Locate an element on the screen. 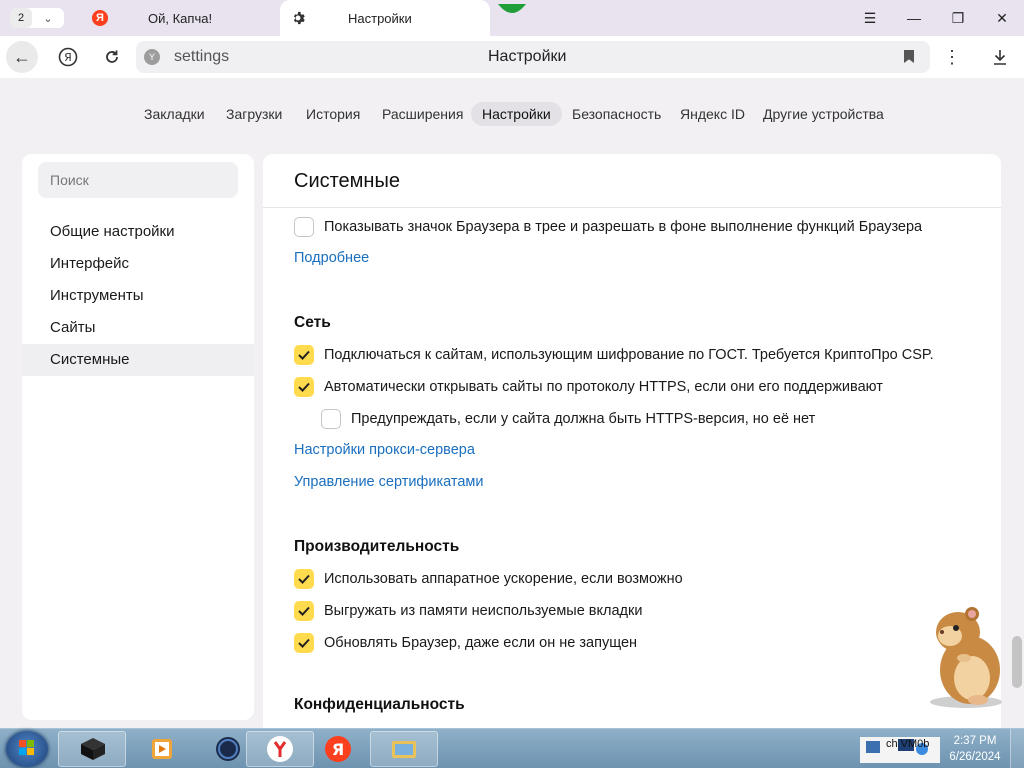  yandex-home-icon: Я is located at coordinates (68, 57).